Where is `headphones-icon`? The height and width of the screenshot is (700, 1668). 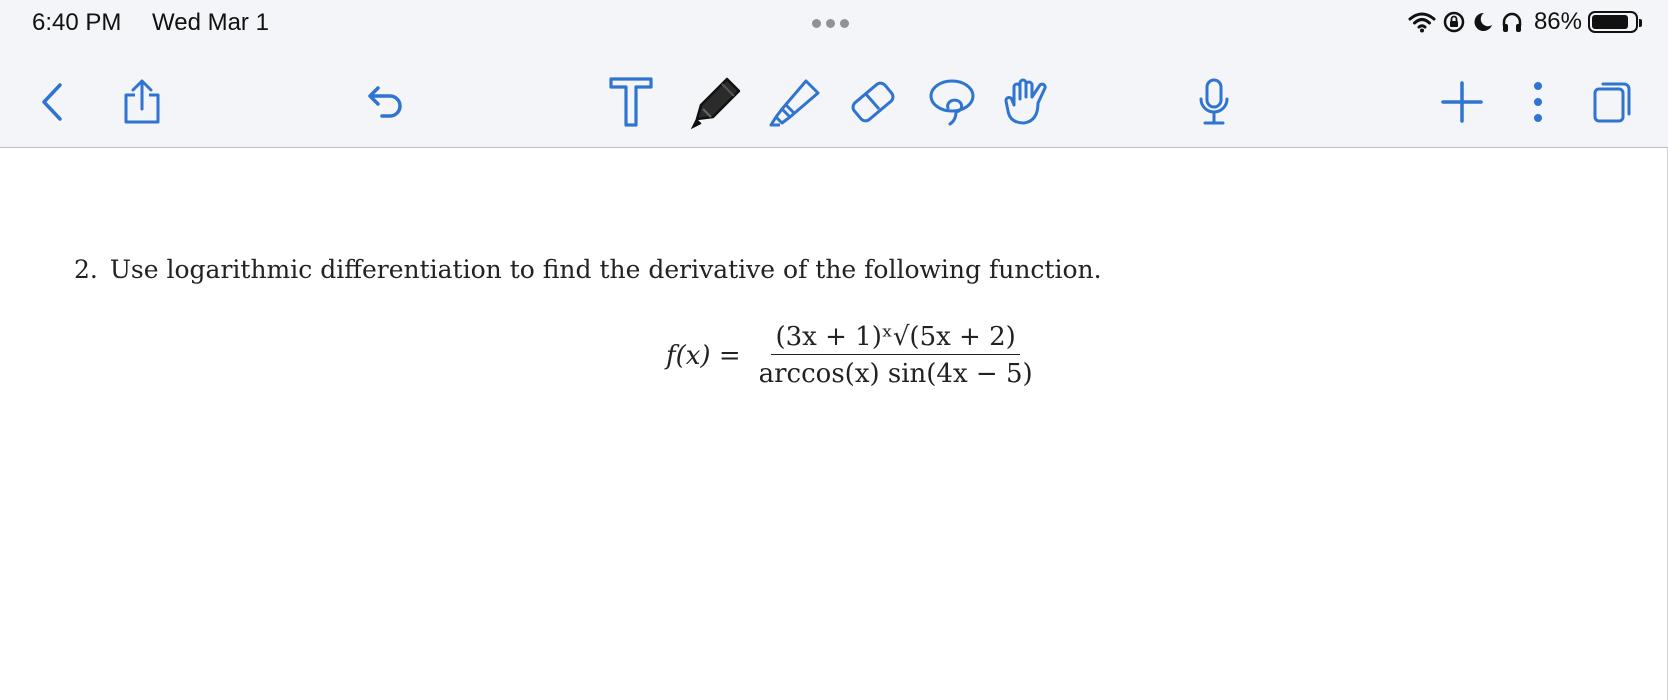
headphones-icon is located at coordinates (1512, 22).